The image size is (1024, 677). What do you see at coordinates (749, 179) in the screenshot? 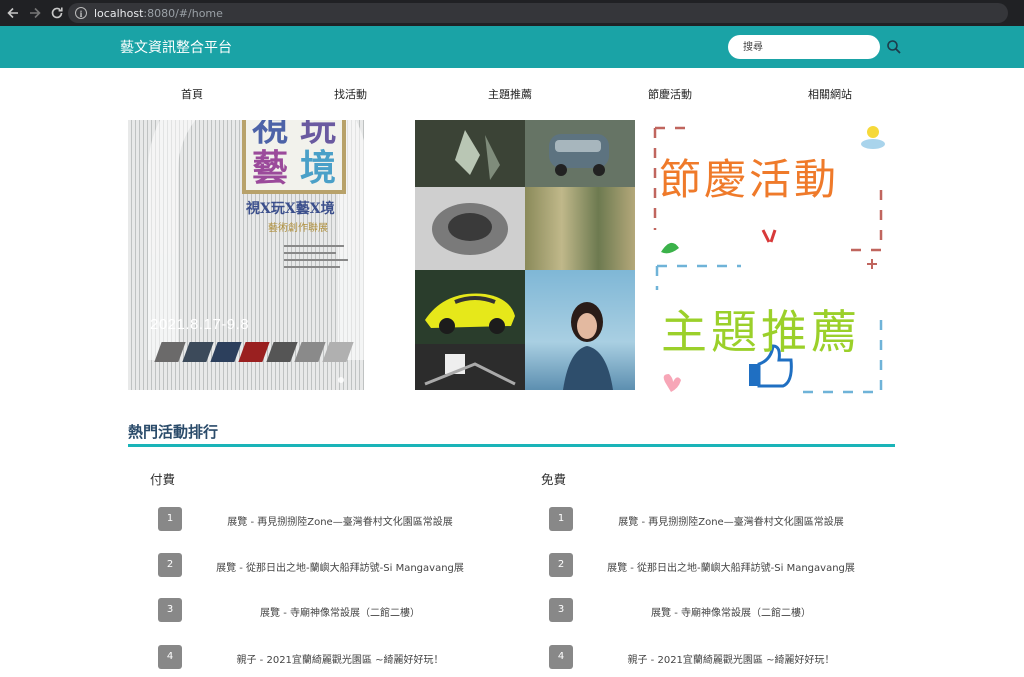
I see `festival-heading: 節慶活動` at bounding box center [749, 179].